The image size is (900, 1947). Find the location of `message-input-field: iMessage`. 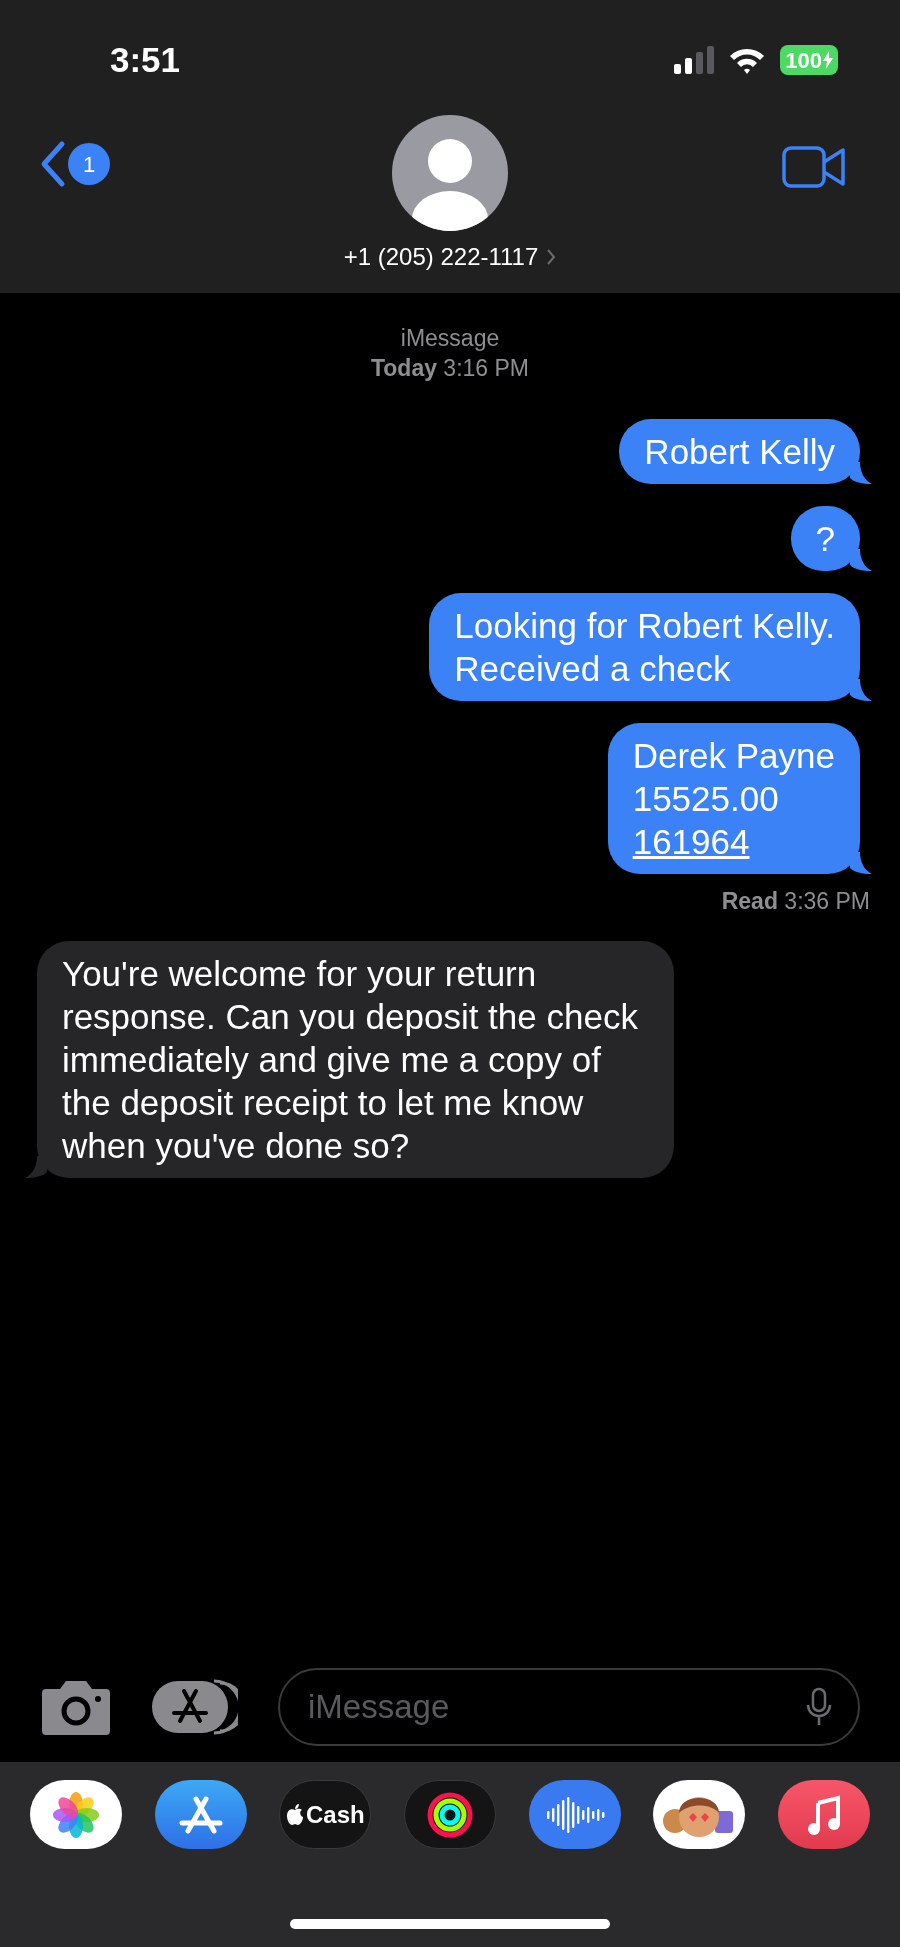

message-input-field: iMessage is located at coordinates (569, 1707).